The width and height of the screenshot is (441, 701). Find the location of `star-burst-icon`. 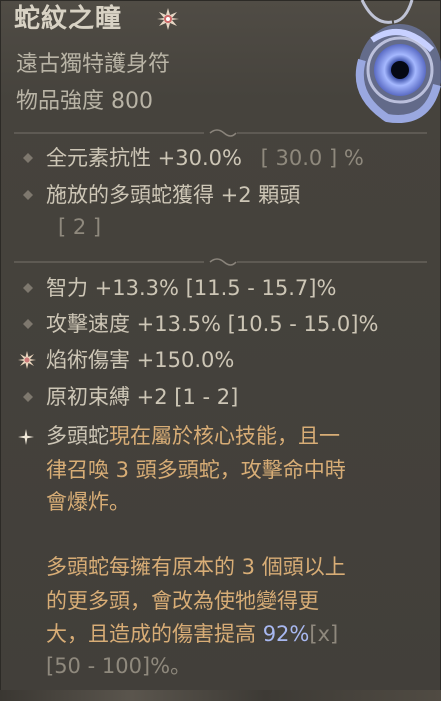

star-burst-icon is located at coordinates (168, 19).